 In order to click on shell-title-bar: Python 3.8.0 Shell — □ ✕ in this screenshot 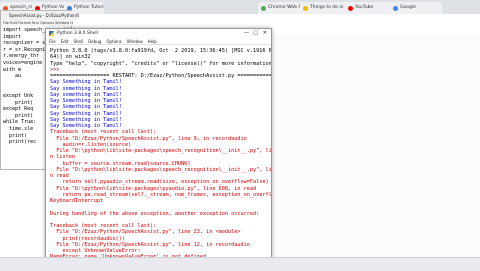, I will do `click(158, 33)`.